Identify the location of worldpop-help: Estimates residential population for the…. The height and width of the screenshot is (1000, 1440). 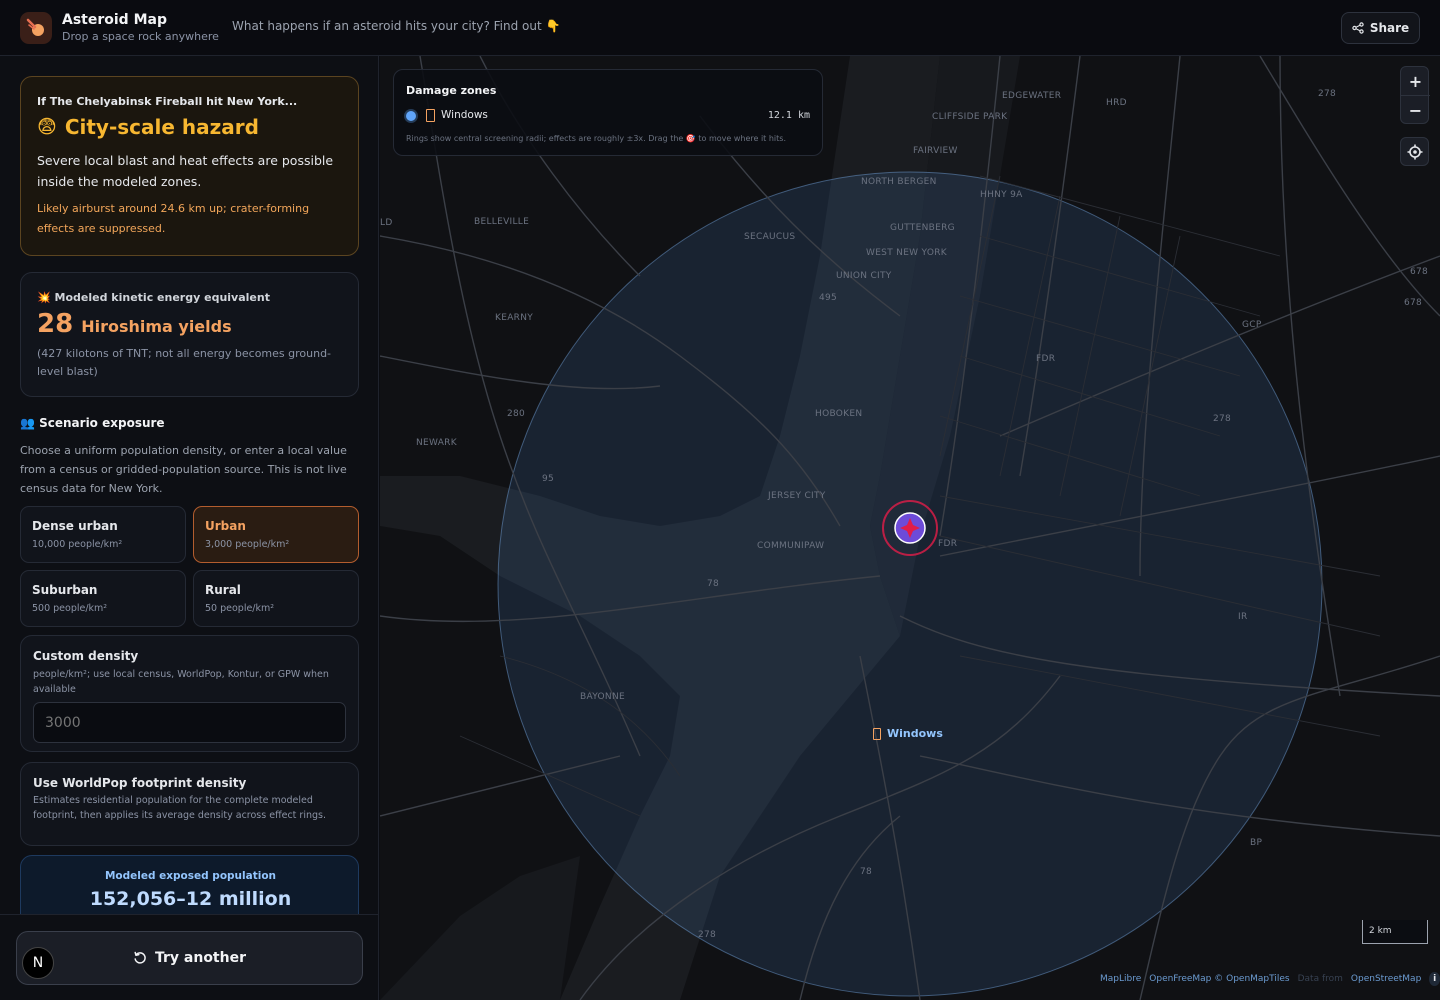
(179, 808).